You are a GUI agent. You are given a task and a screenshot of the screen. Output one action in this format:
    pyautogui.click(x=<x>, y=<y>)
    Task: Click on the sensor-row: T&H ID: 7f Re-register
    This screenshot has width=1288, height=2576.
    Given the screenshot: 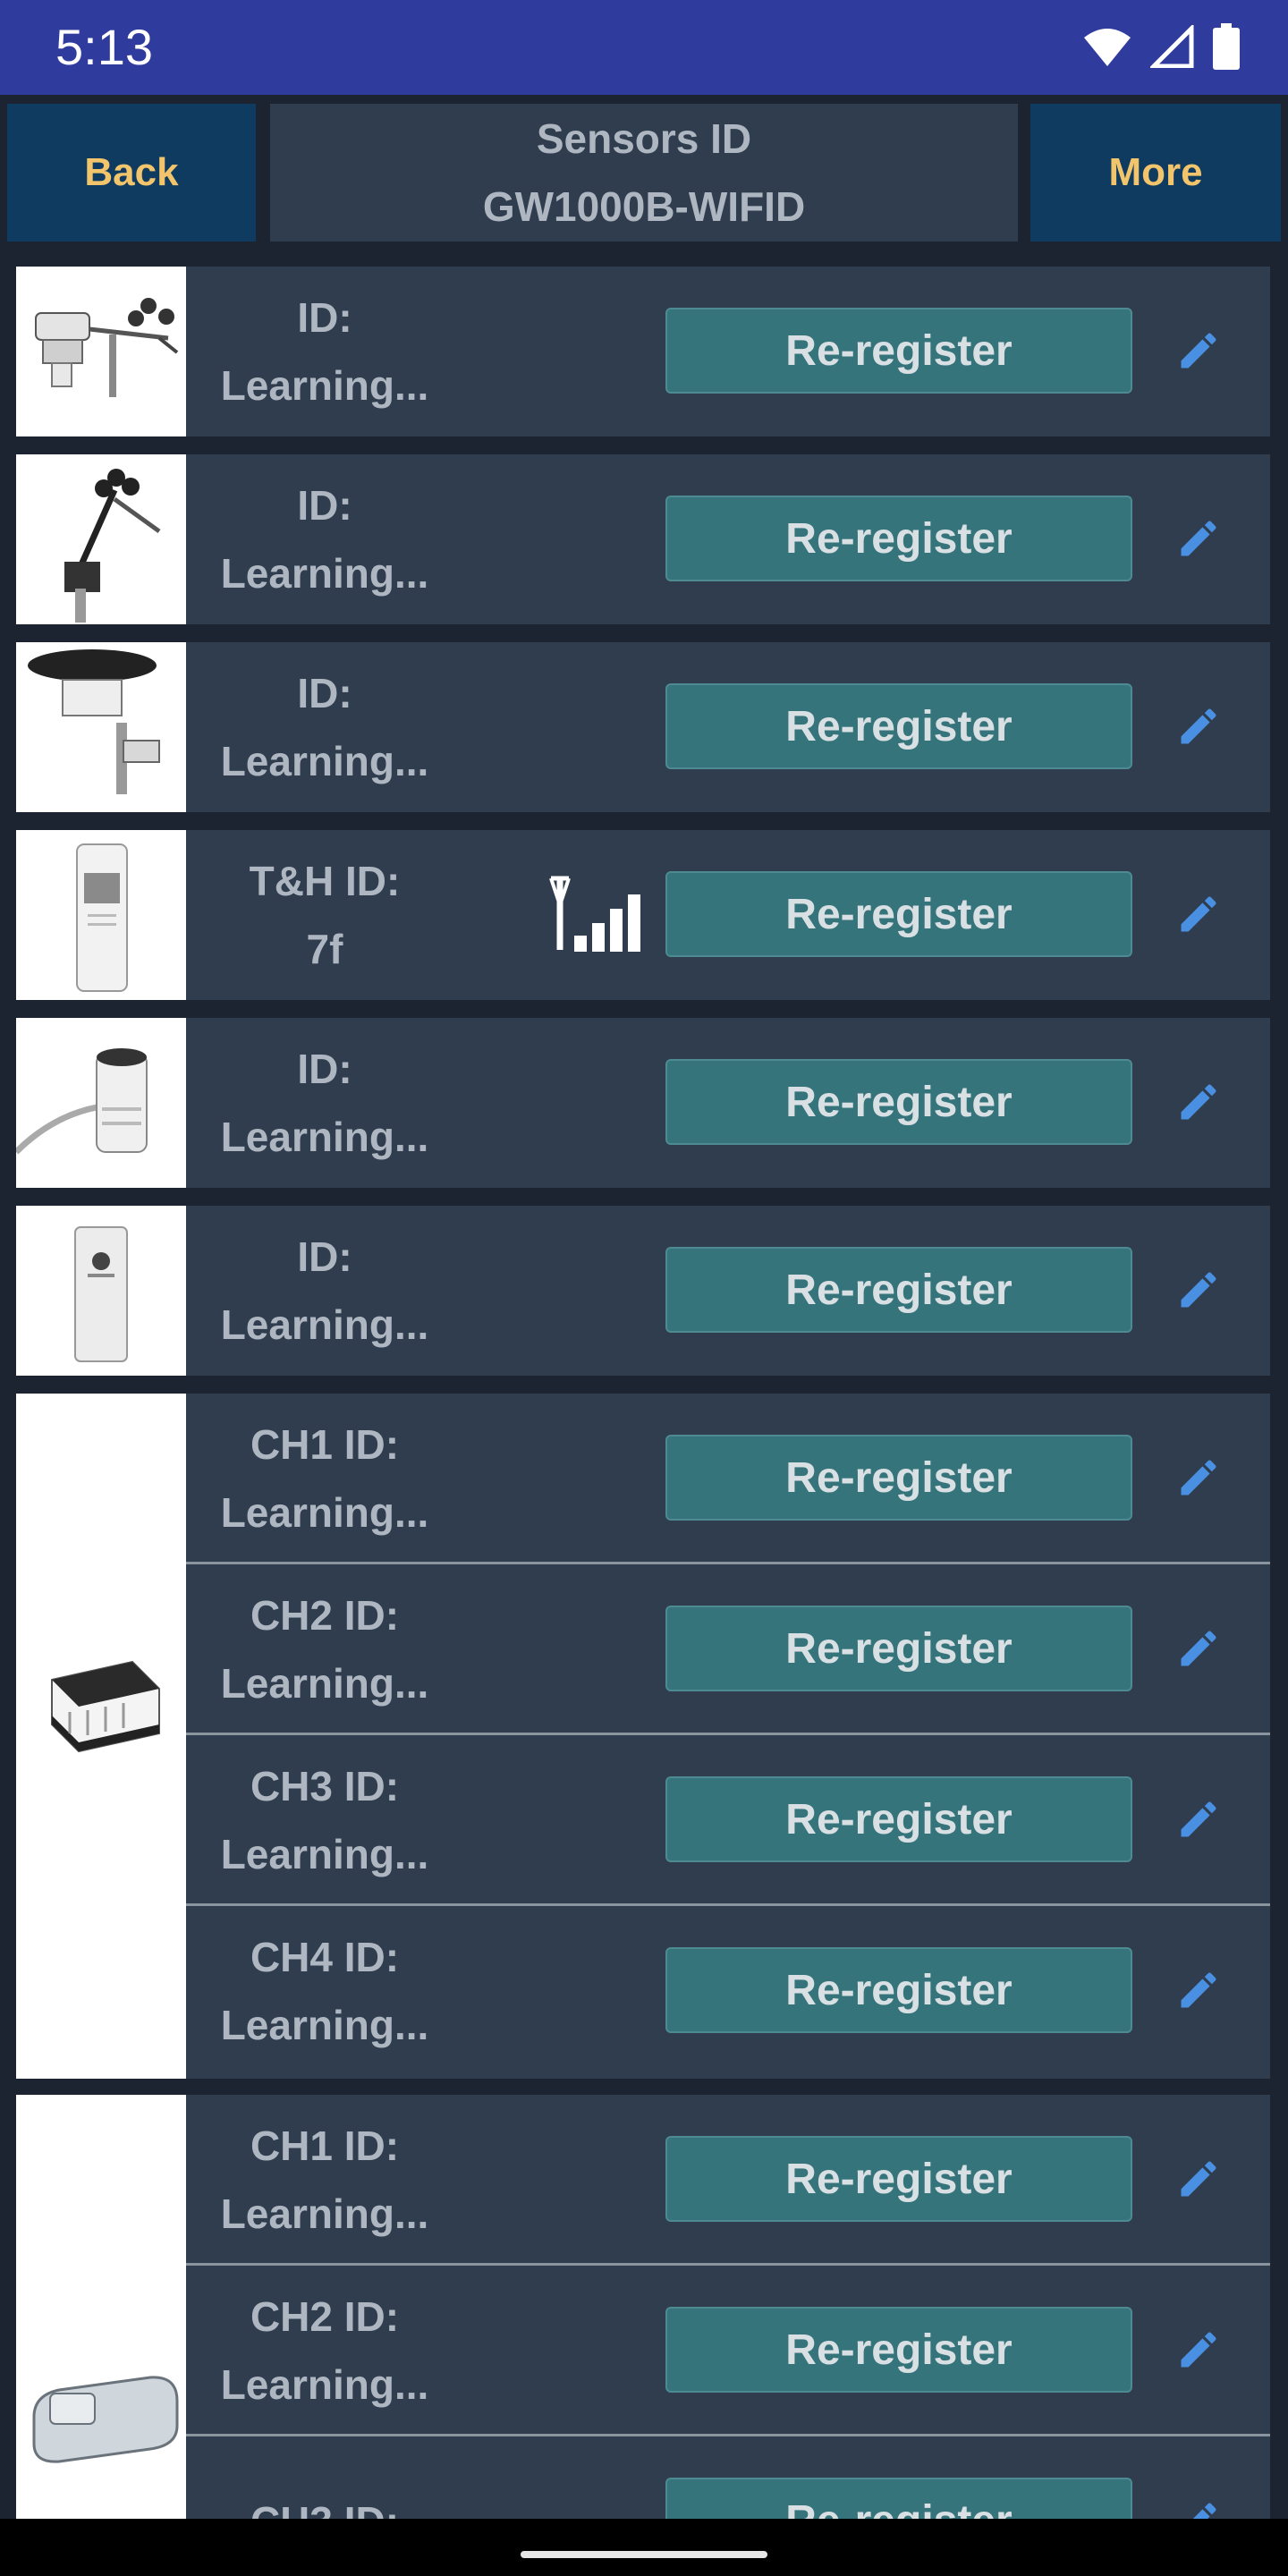 What is the action you would take?
    pyautogui.click(x=728, y=915)
    